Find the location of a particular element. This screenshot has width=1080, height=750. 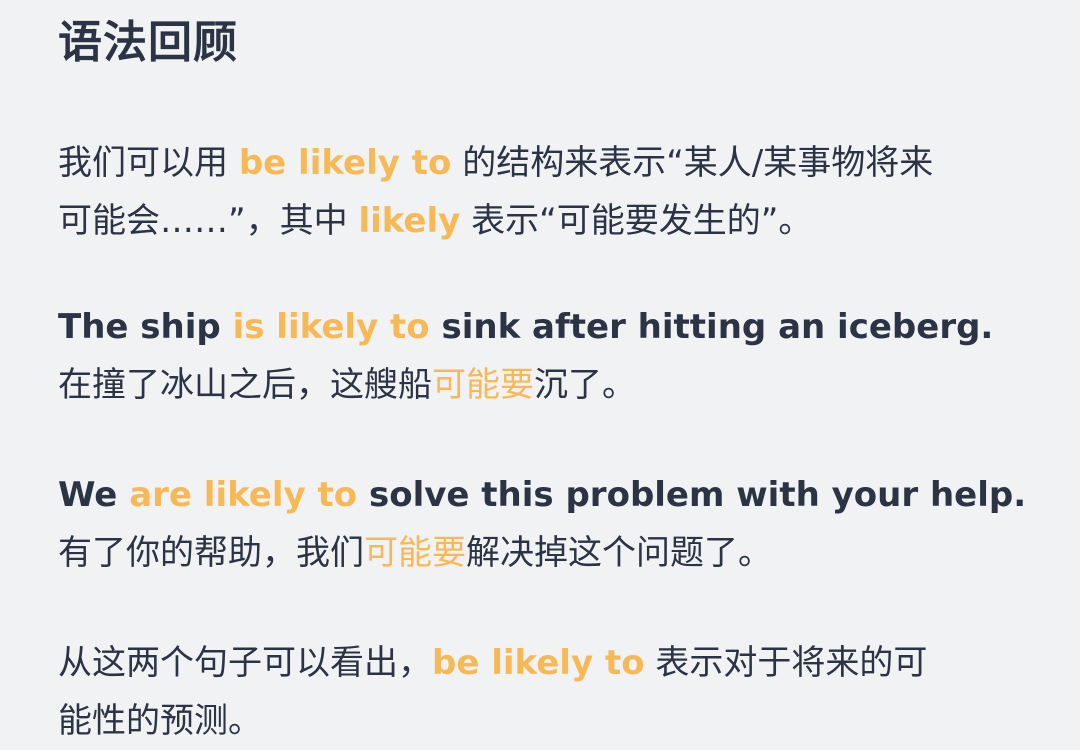

chinese-translation: 在撞了冰山之后，这艘船可能要沉了。 is located at coordinates (569, 385).